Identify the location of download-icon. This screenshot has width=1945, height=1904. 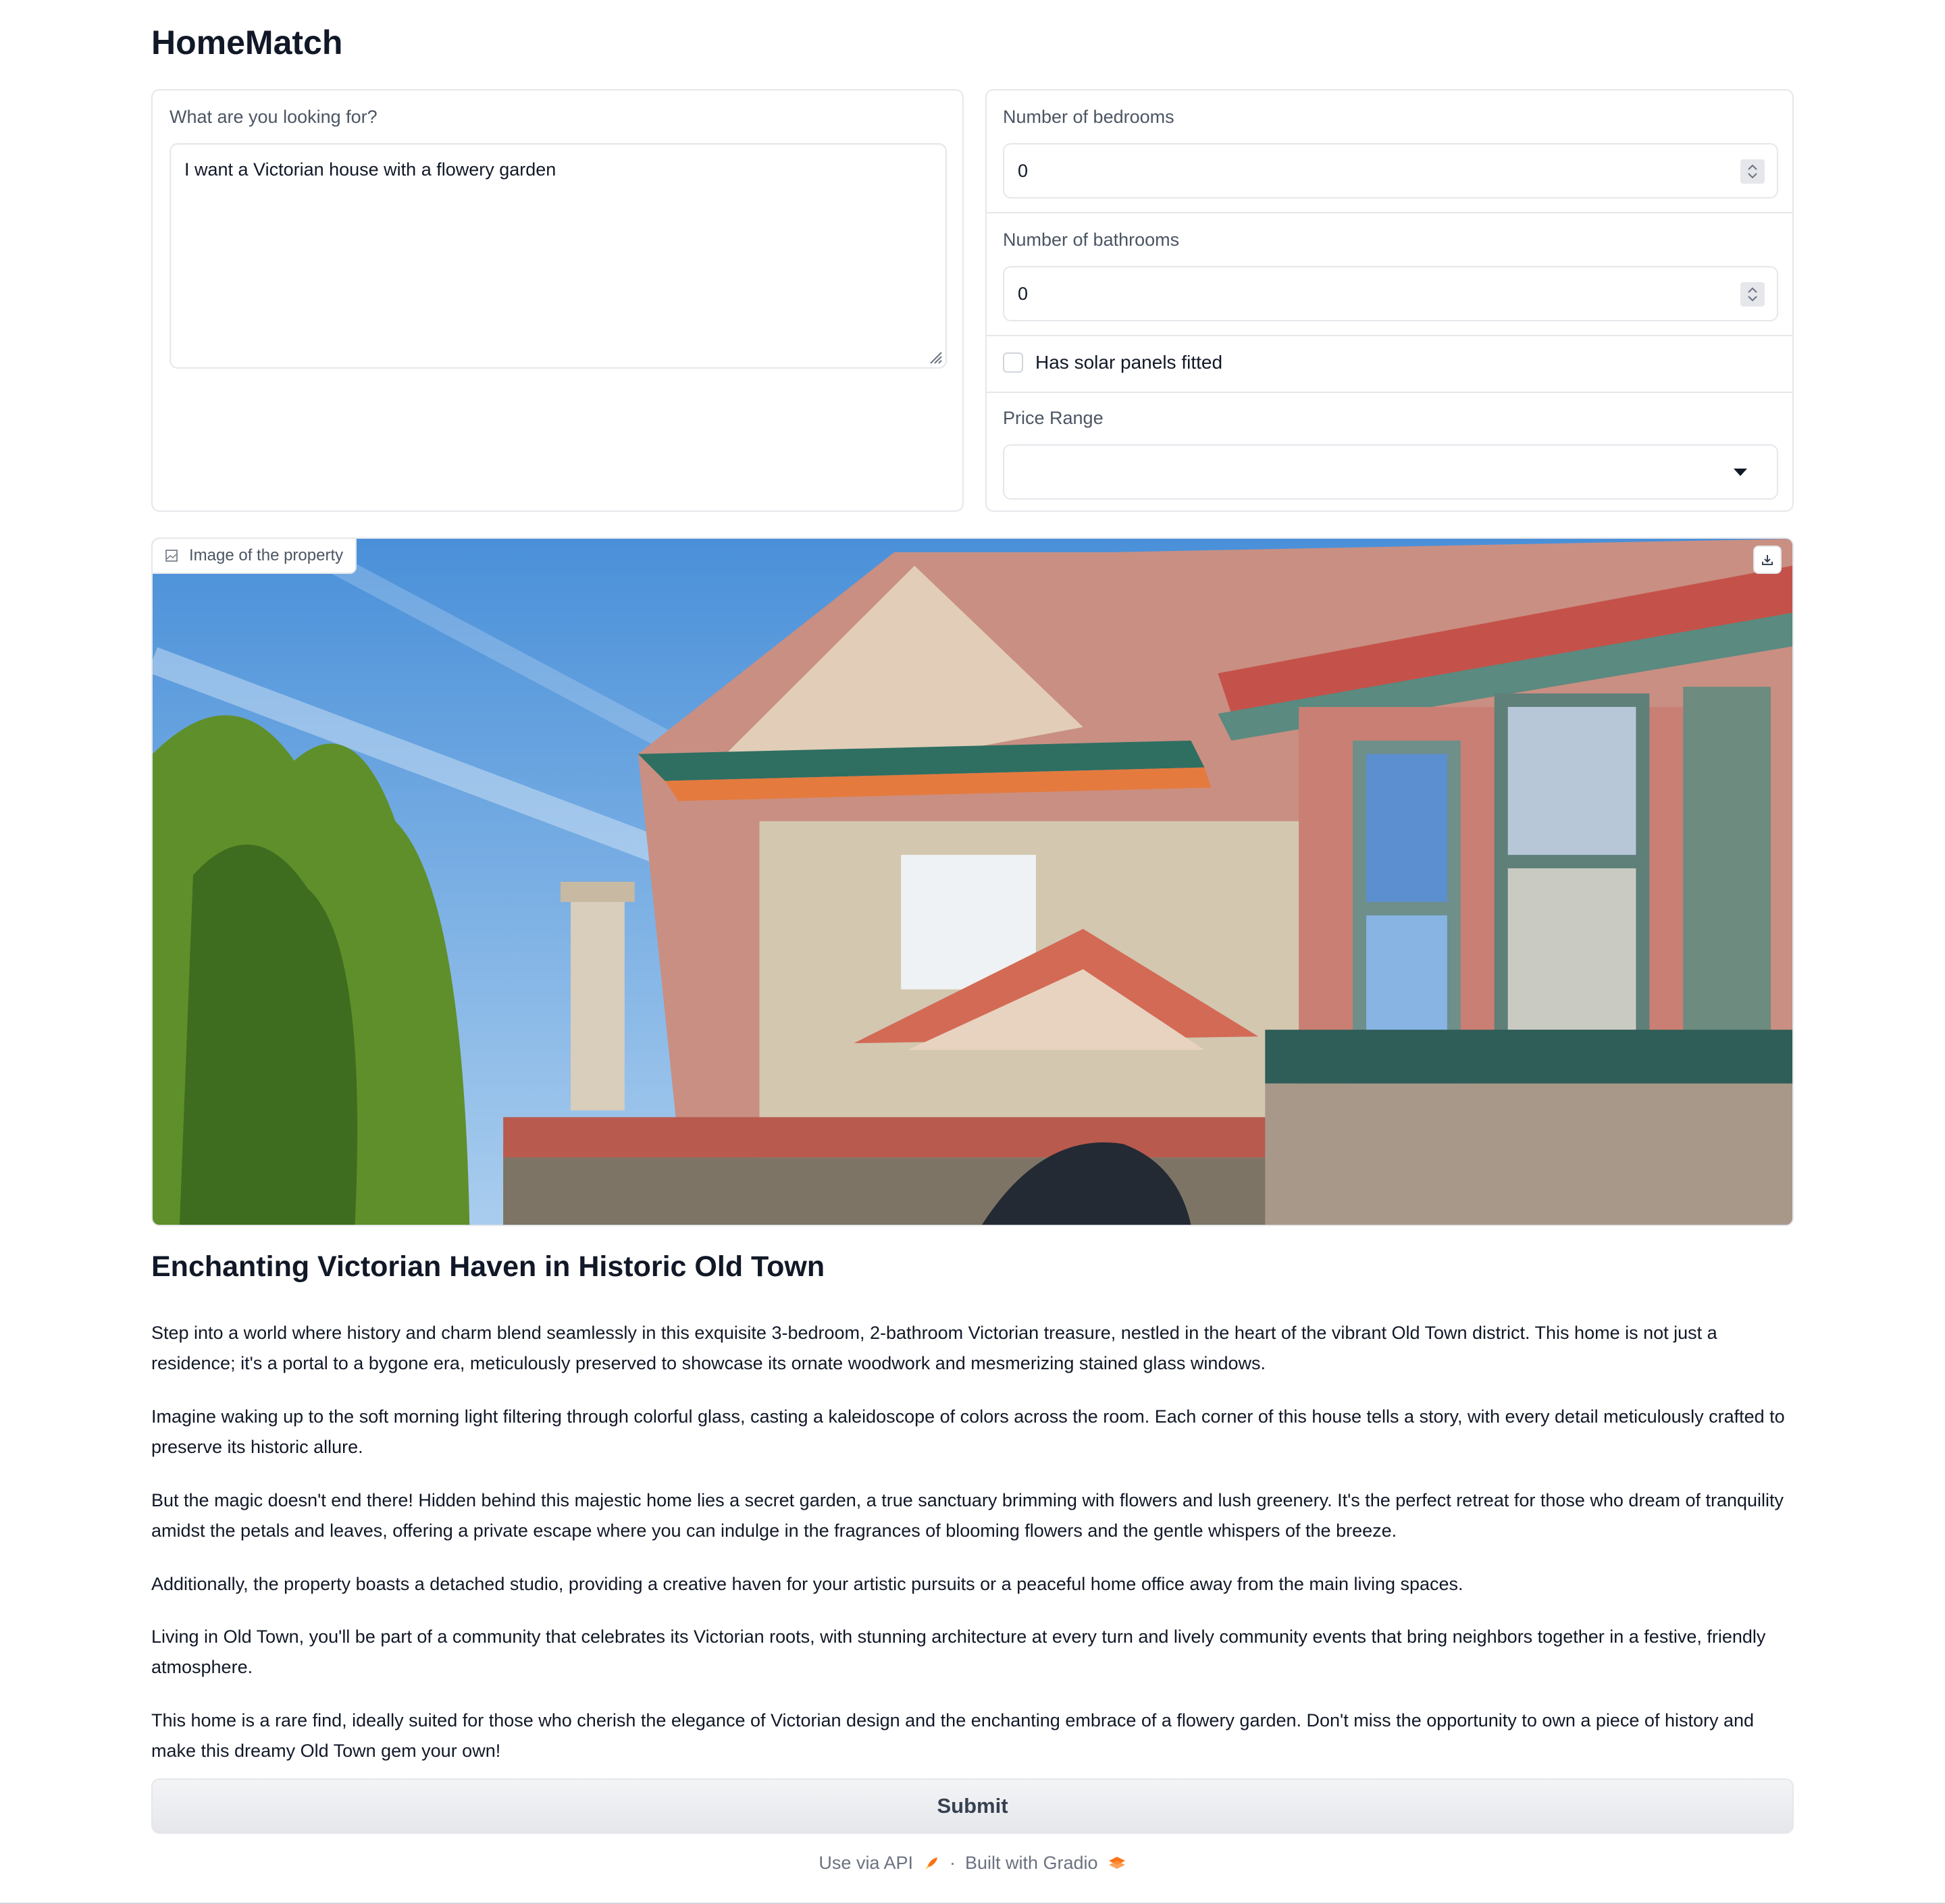
(1767, 560).